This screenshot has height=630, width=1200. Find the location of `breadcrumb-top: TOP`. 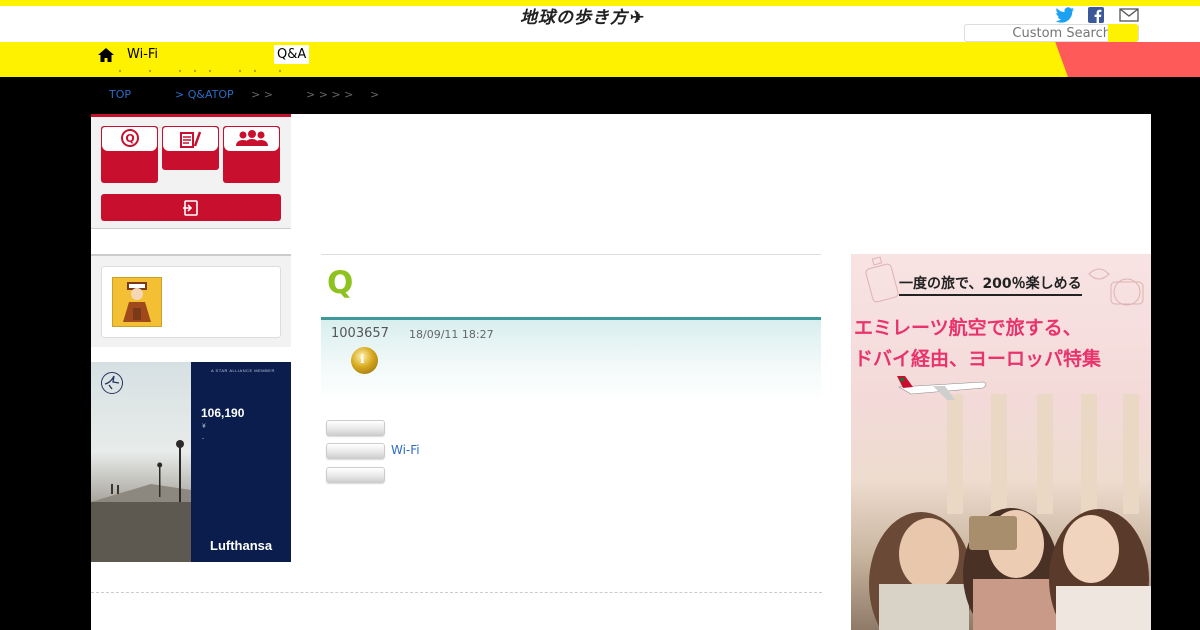

breadcrumb-top: TOP is located at coordinates (120, 94).